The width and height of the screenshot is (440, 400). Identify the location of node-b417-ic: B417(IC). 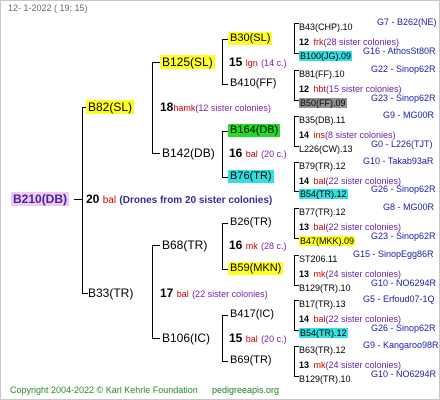
(252, 314).